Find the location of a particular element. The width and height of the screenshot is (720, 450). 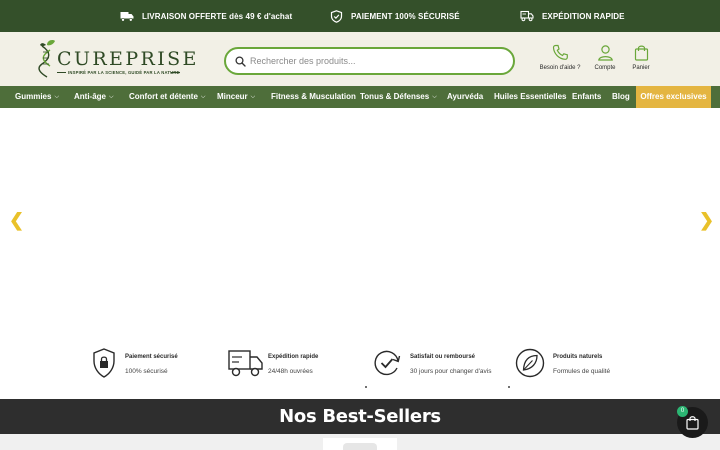

search-icon is located at coordinates (240, 61).